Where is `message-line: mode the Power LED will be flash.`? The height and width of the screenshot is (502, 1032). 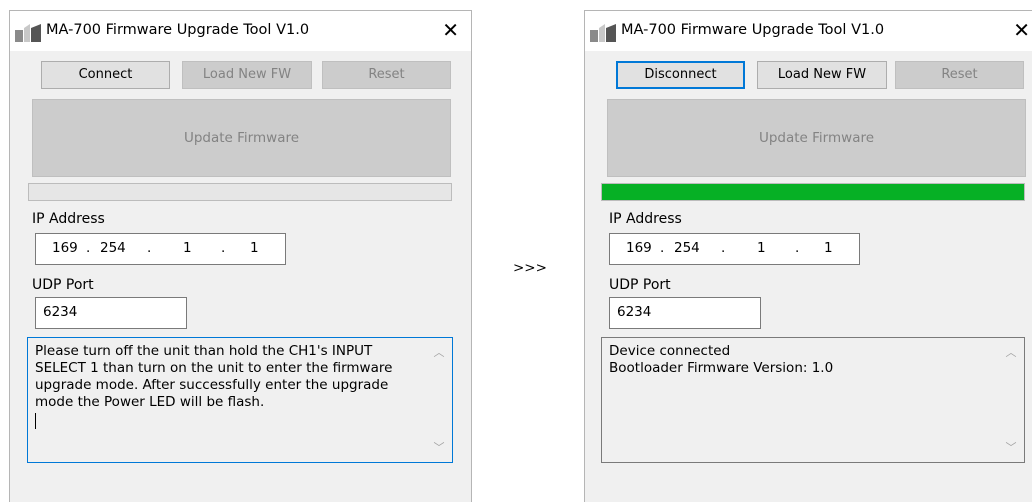 message-line: mode the Power LED will be flash. is located at coordinates (150, 402).